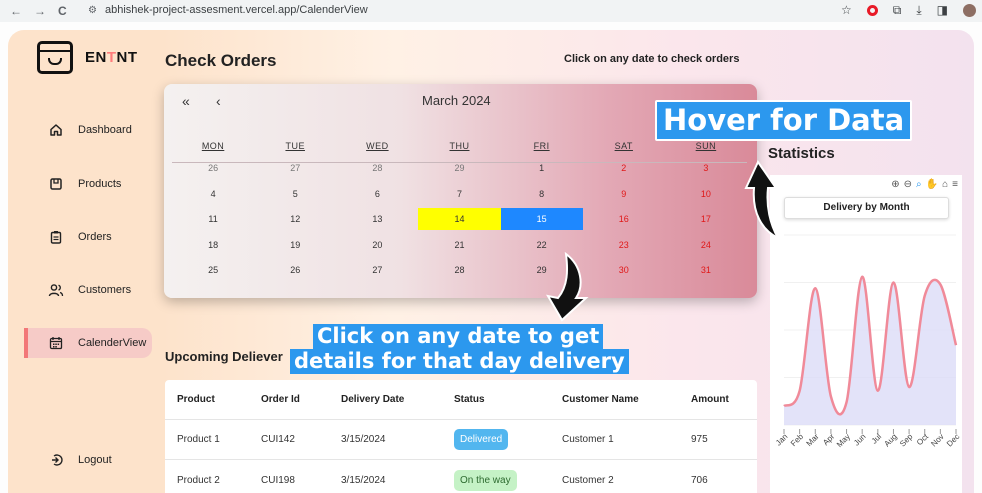 This screenshot has width=982, height=493. I want to click on side-panel-icon: ◨, so click(942, 10).